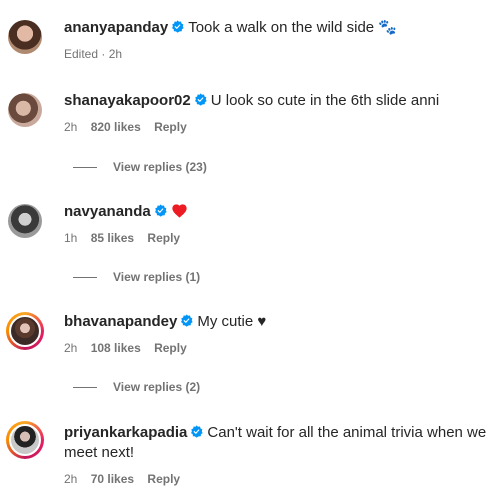  I want to click on comment-timestamp: 1h, so click(71, 238).